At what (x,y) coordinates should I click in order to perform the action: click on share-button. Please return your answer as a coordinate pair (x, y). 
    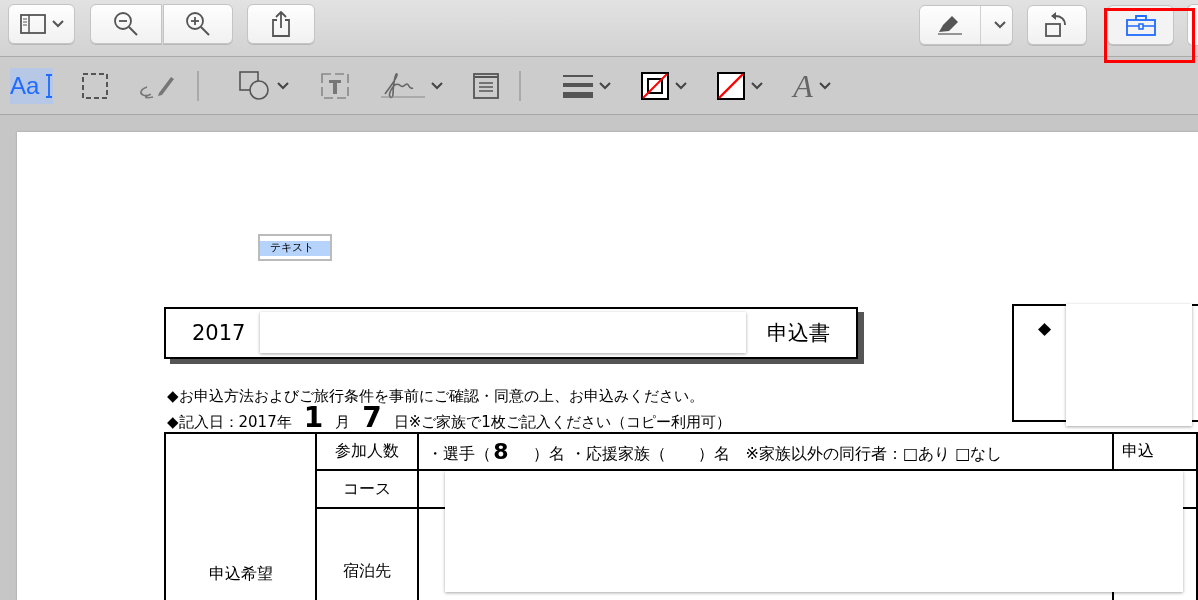
    Looking at the image, I should click on (281, 24).